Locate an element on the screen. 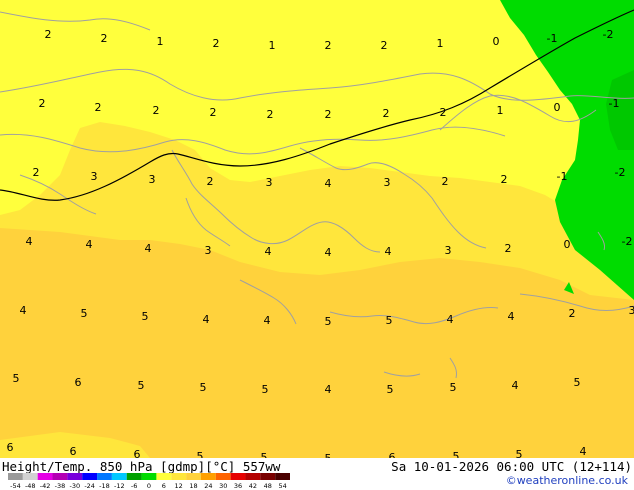  legend-label: -38 is located at coordinates (60, 486).